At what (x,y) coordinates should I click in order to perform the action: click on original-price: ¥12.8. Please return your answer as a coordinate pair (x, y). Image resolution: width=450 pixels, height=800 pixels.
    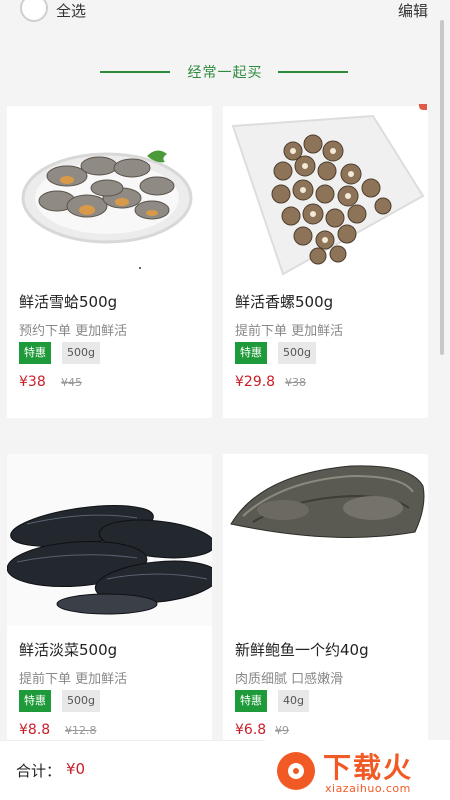
    Looking at the image, I should click on (81, 730).